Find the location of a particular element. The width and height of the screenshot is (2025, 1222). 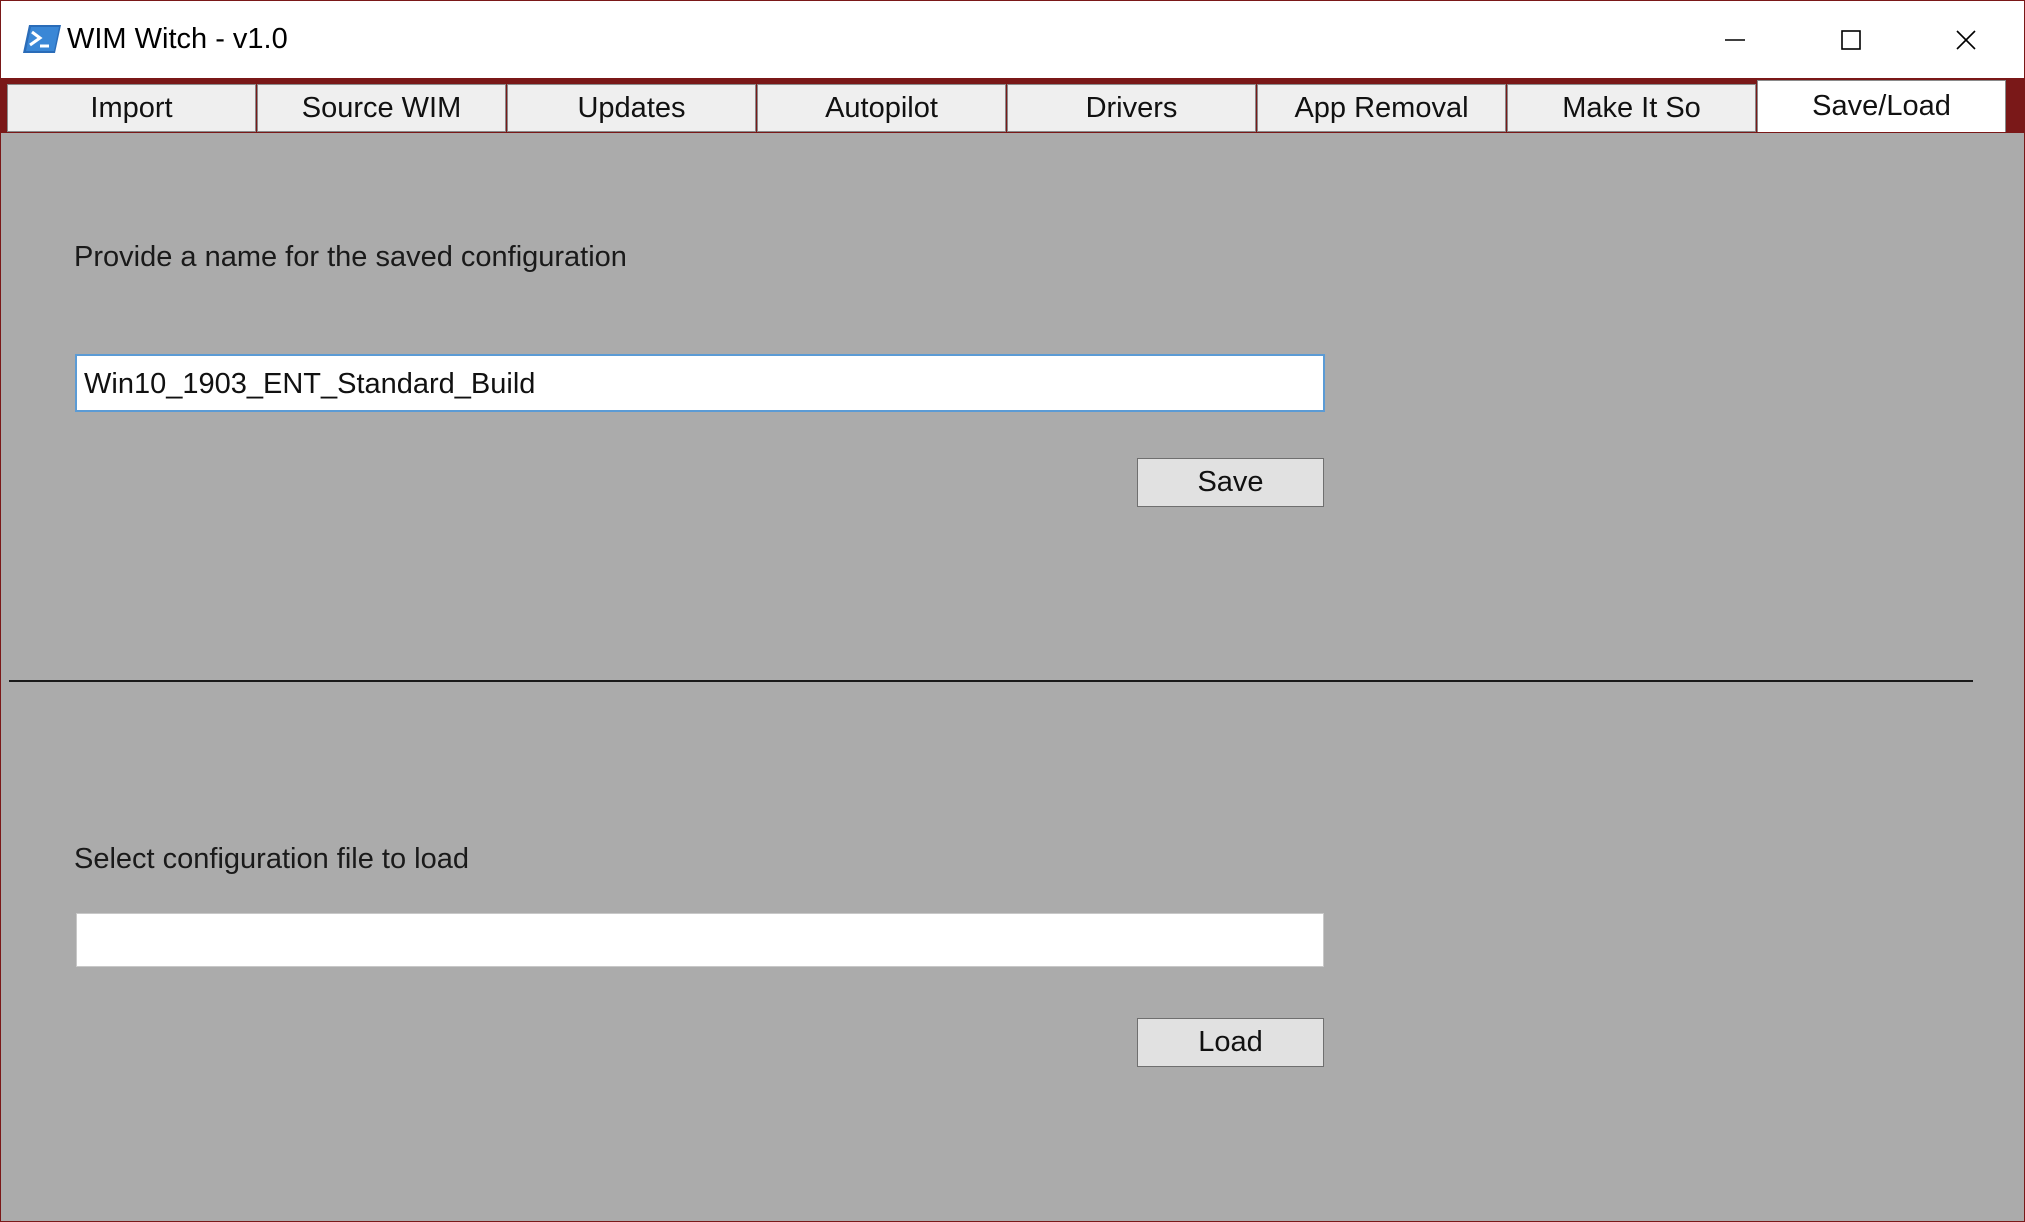

load-button: Load is located at coordinates (1230, 1042).